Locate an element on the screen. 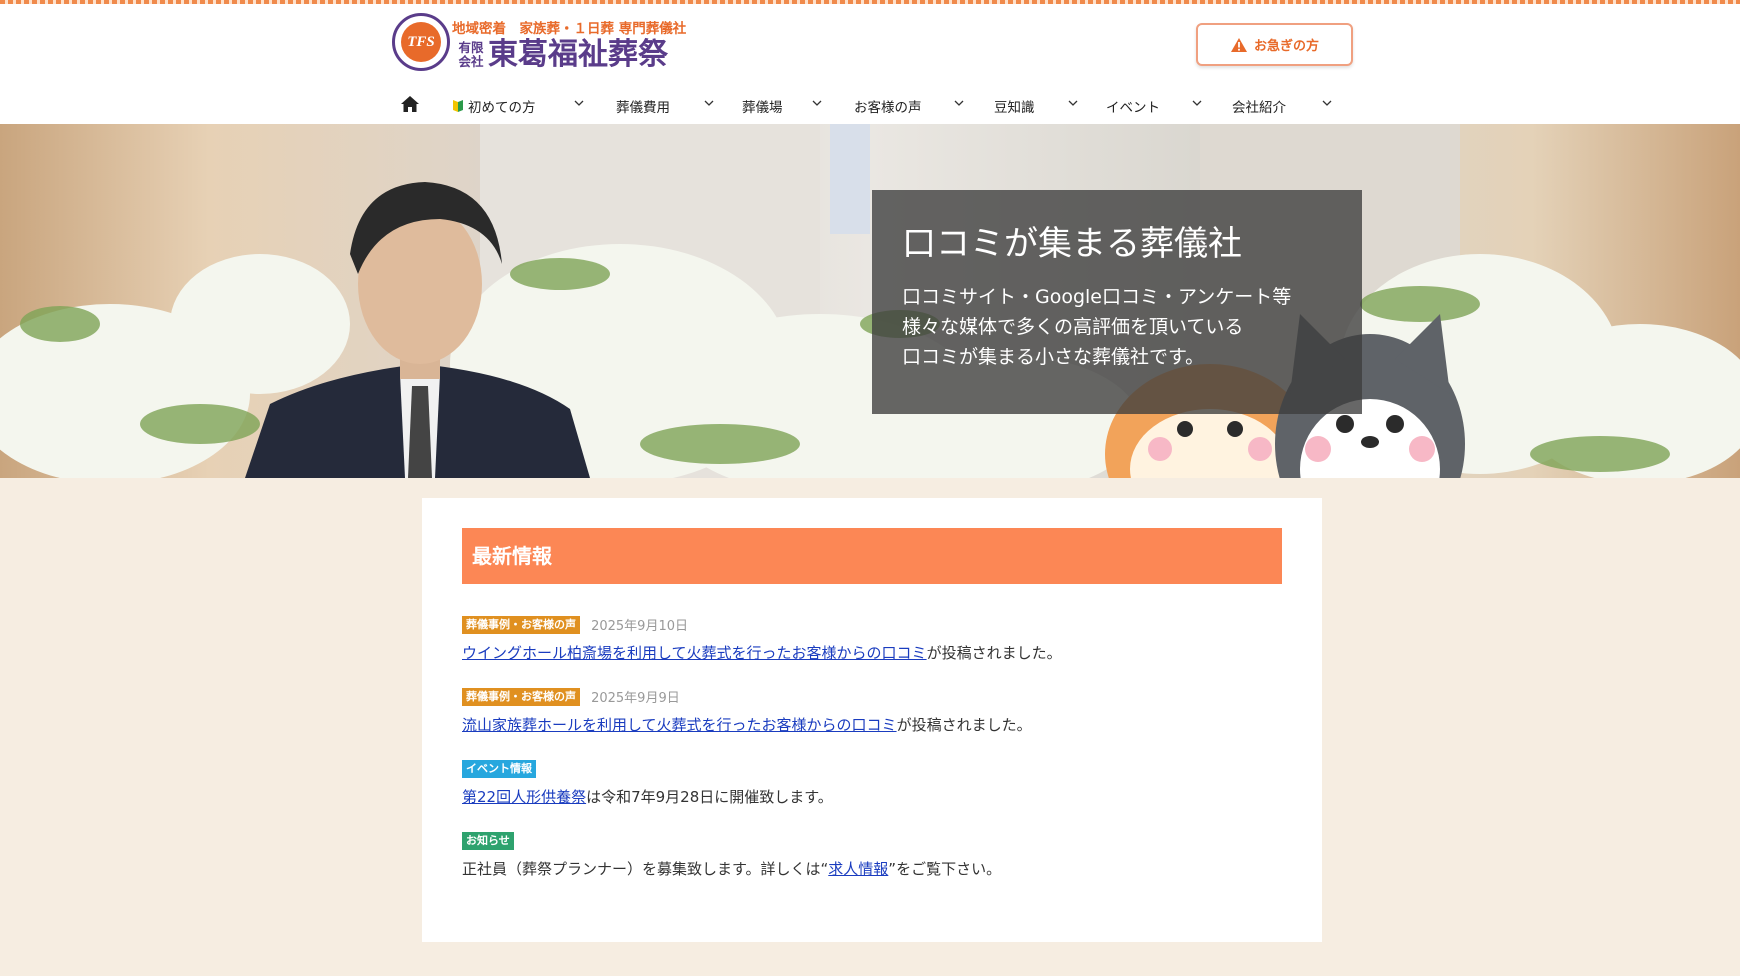  nav-item-first-time: 初めての方 is located at coordinates (518, 106).